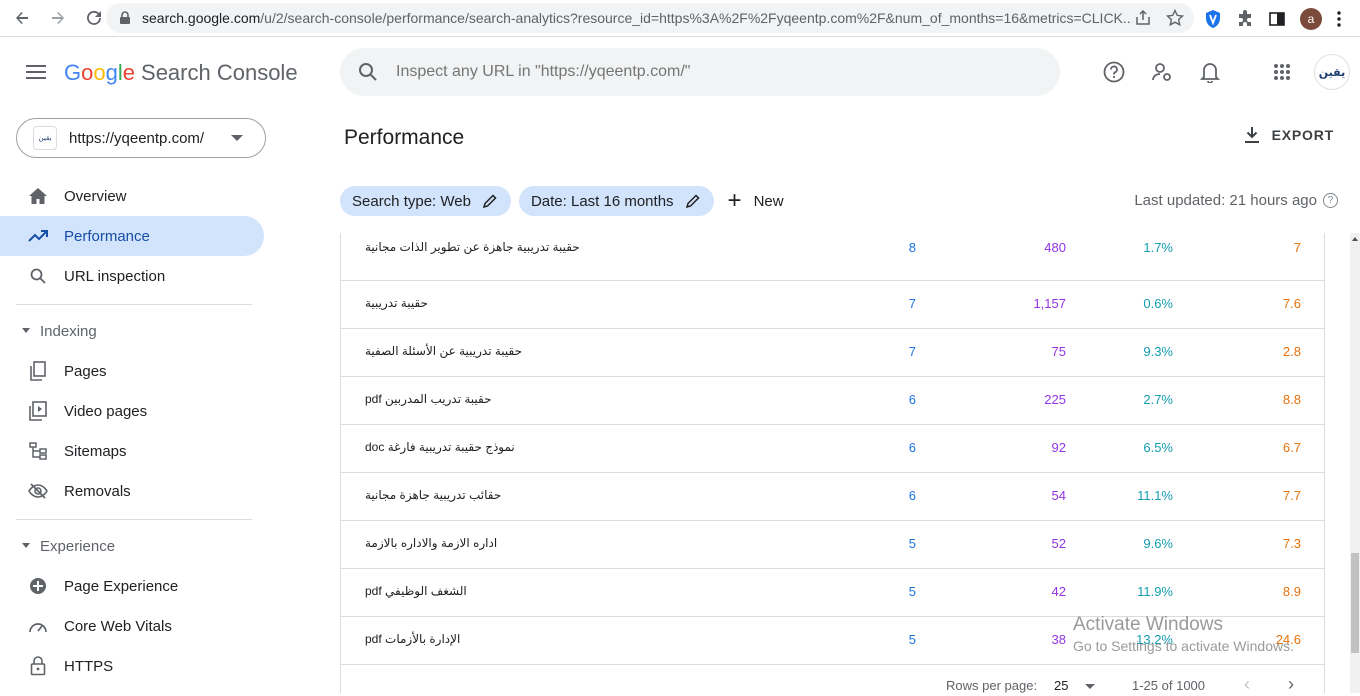 The width and height of the screenshot is (1360, 696). I want to click on user-settings-icon, so click(1162, 72).